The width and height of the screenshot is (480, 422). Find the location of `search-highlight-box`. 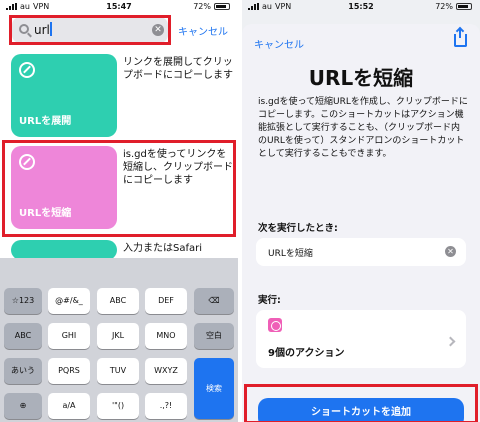

search-highlight-box is located at coordinates (90, 30).